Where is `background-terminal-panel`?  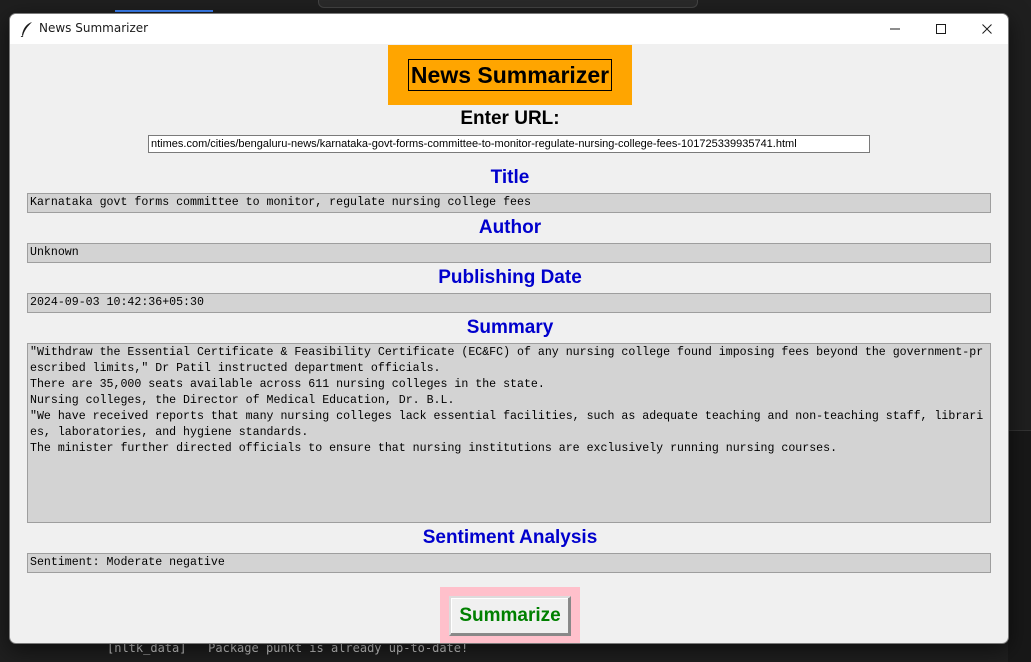 background-terminal-panel is located at coordinates (1019, 546).